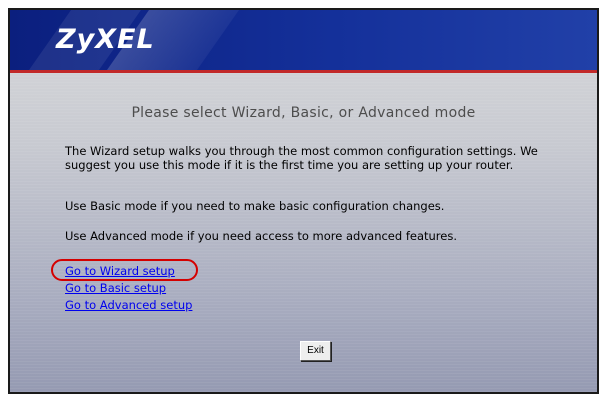 The image size is (608, 403). What do you see at coordinates (128, 305) in the screenshot?
I see `advanced-setup-link: Go to Advanced setup` at bounding box center [128, 305].